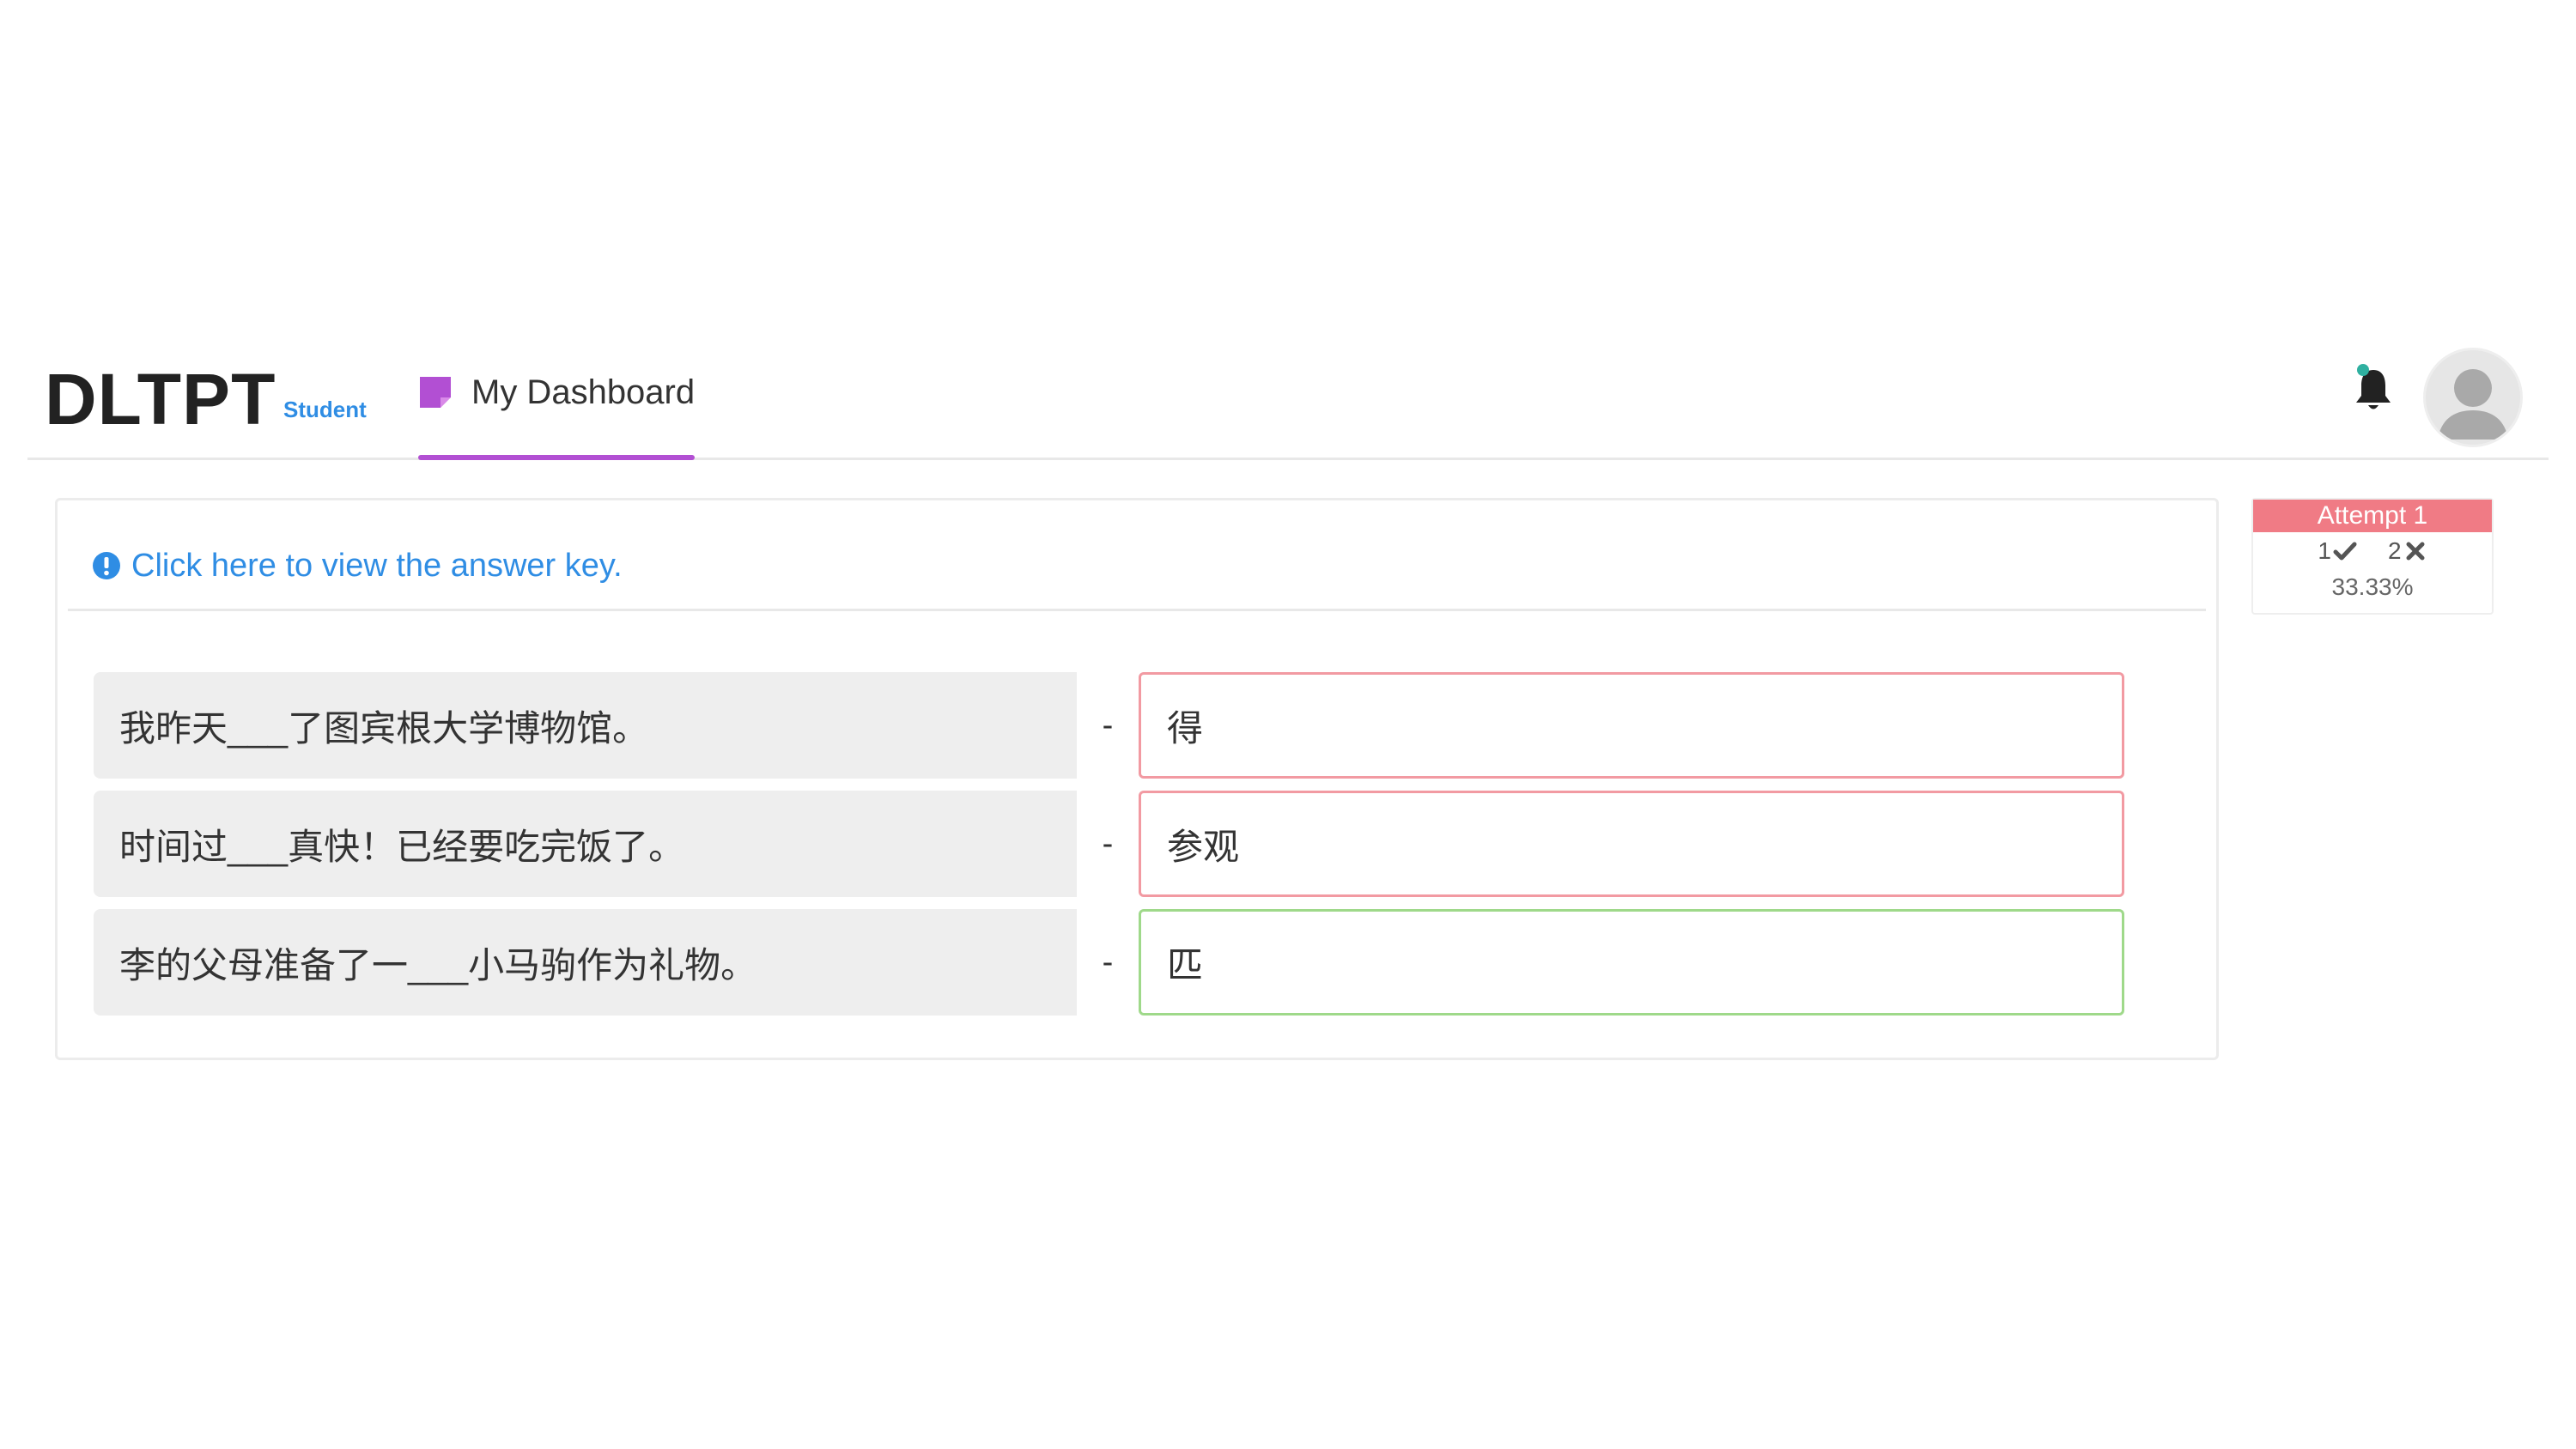 The width and height of the screenshot is (2576, 1449). What do you see at coordinates (1631, 963) in the screenshot?
I see `answer-field-correct` at bounding box center [1631, 963].